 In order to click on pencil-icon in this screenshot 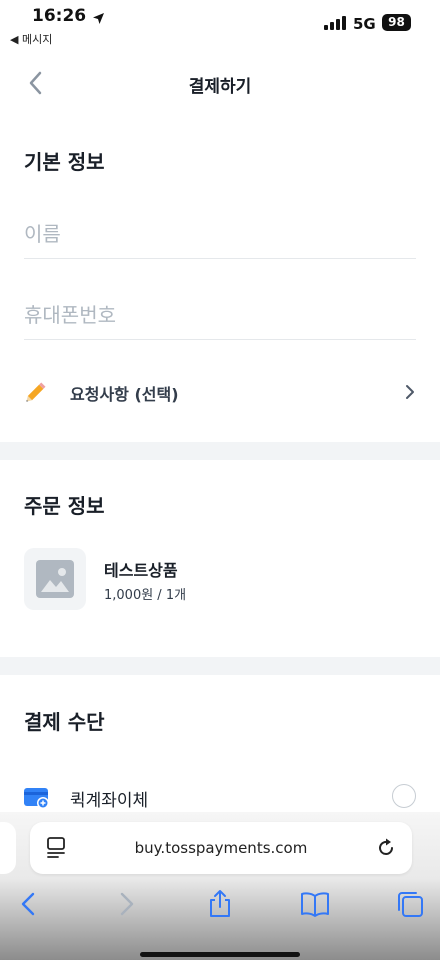, I will do `click(37, 393)`.